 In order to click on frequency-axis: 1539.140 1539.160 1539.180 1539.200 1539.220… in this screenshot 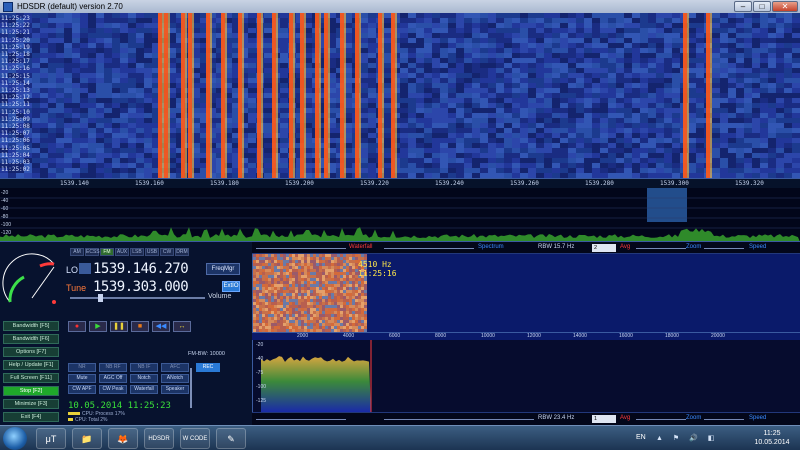, I will do `click(400, 183)`.